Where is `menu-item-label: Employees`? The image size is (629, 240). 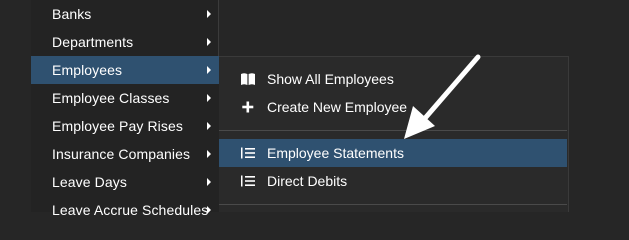 menu-item-label: Employees is located at coordinates (87, 70).